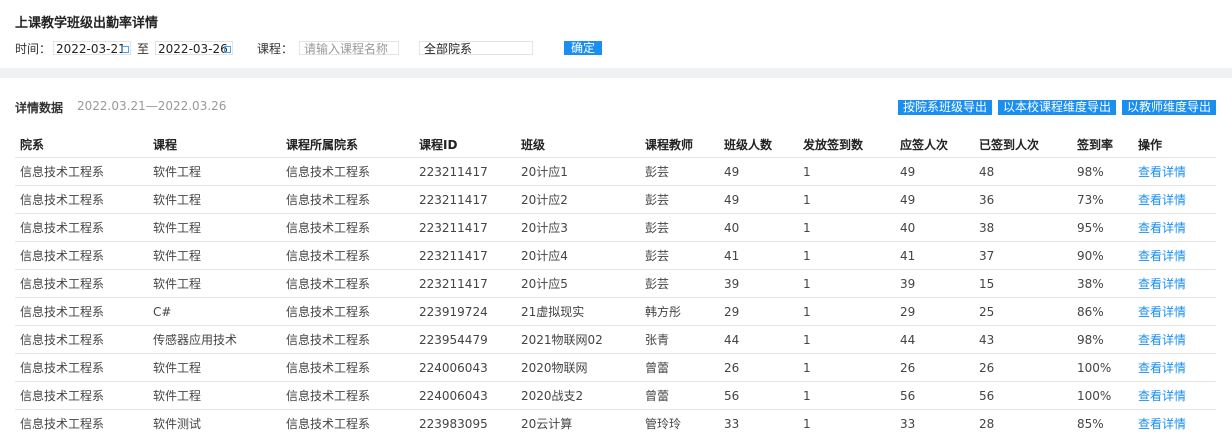 Image resolution: width=1232 pixels, height=437 pixels. I want to click on expected-checkins-cell: 33, so click(934, 423).